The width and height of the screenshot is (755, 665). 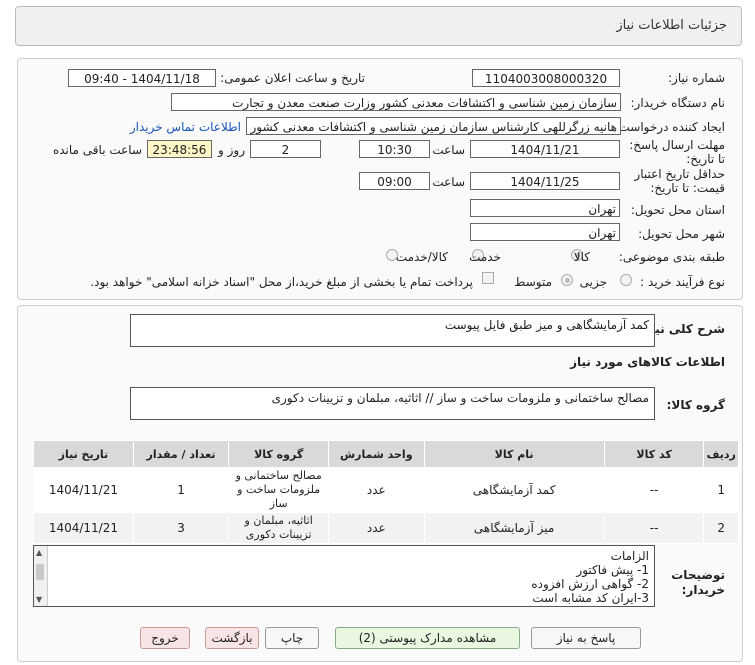 What do you see at coordinates (546, 78) in the screenshot?
I see `need-number-field: 1104003008000320` at bounding box center [546, 78].